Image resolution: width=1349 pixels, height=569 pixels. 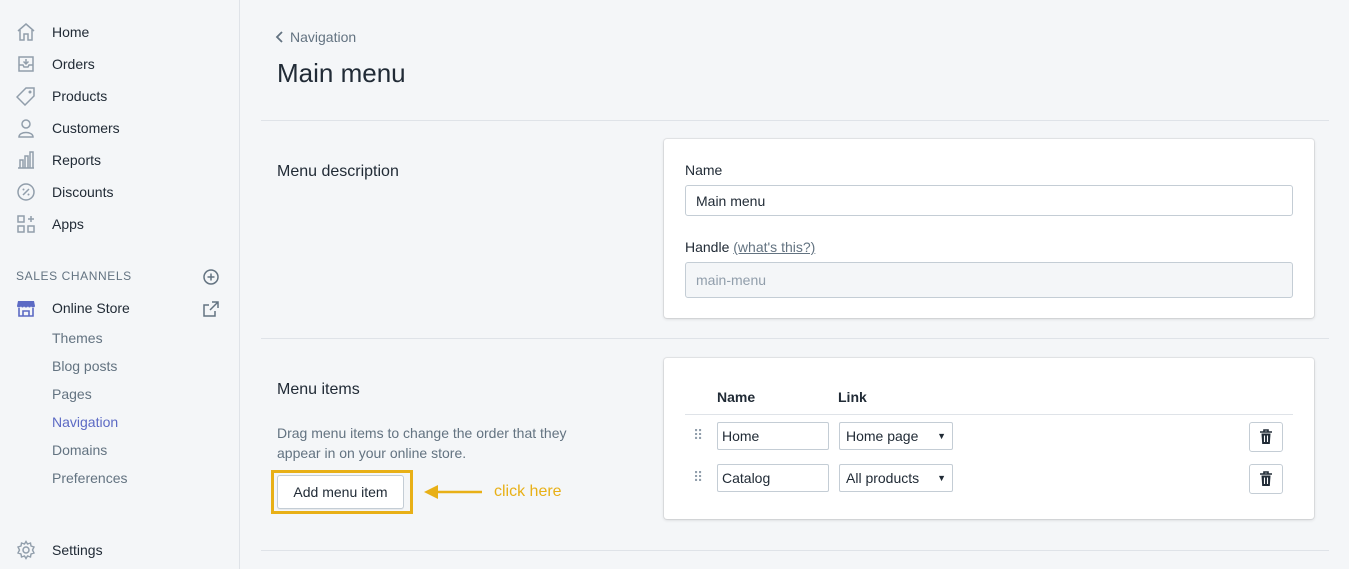 I want to click on sidebar-item-settings: Settings, so click(x=119, y=550).